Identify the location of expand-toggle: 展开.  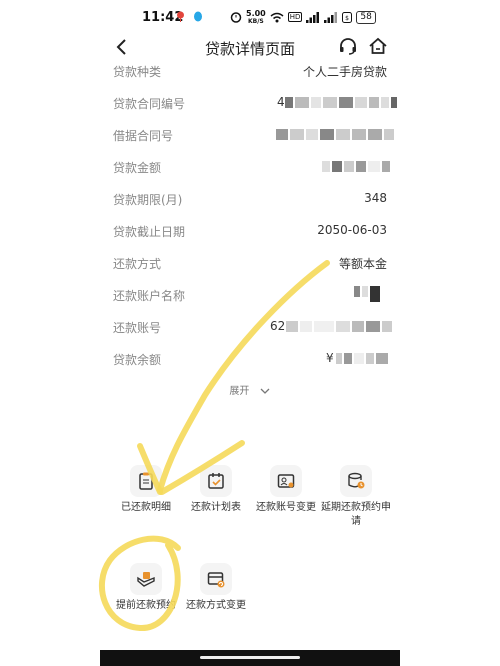
(250, 389).